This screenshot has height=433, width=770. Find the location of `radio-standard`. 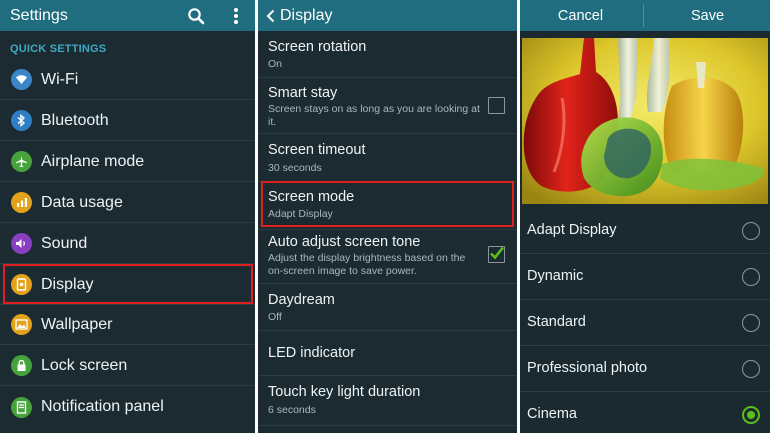

radio-standard is located at coordinates (751, 323).